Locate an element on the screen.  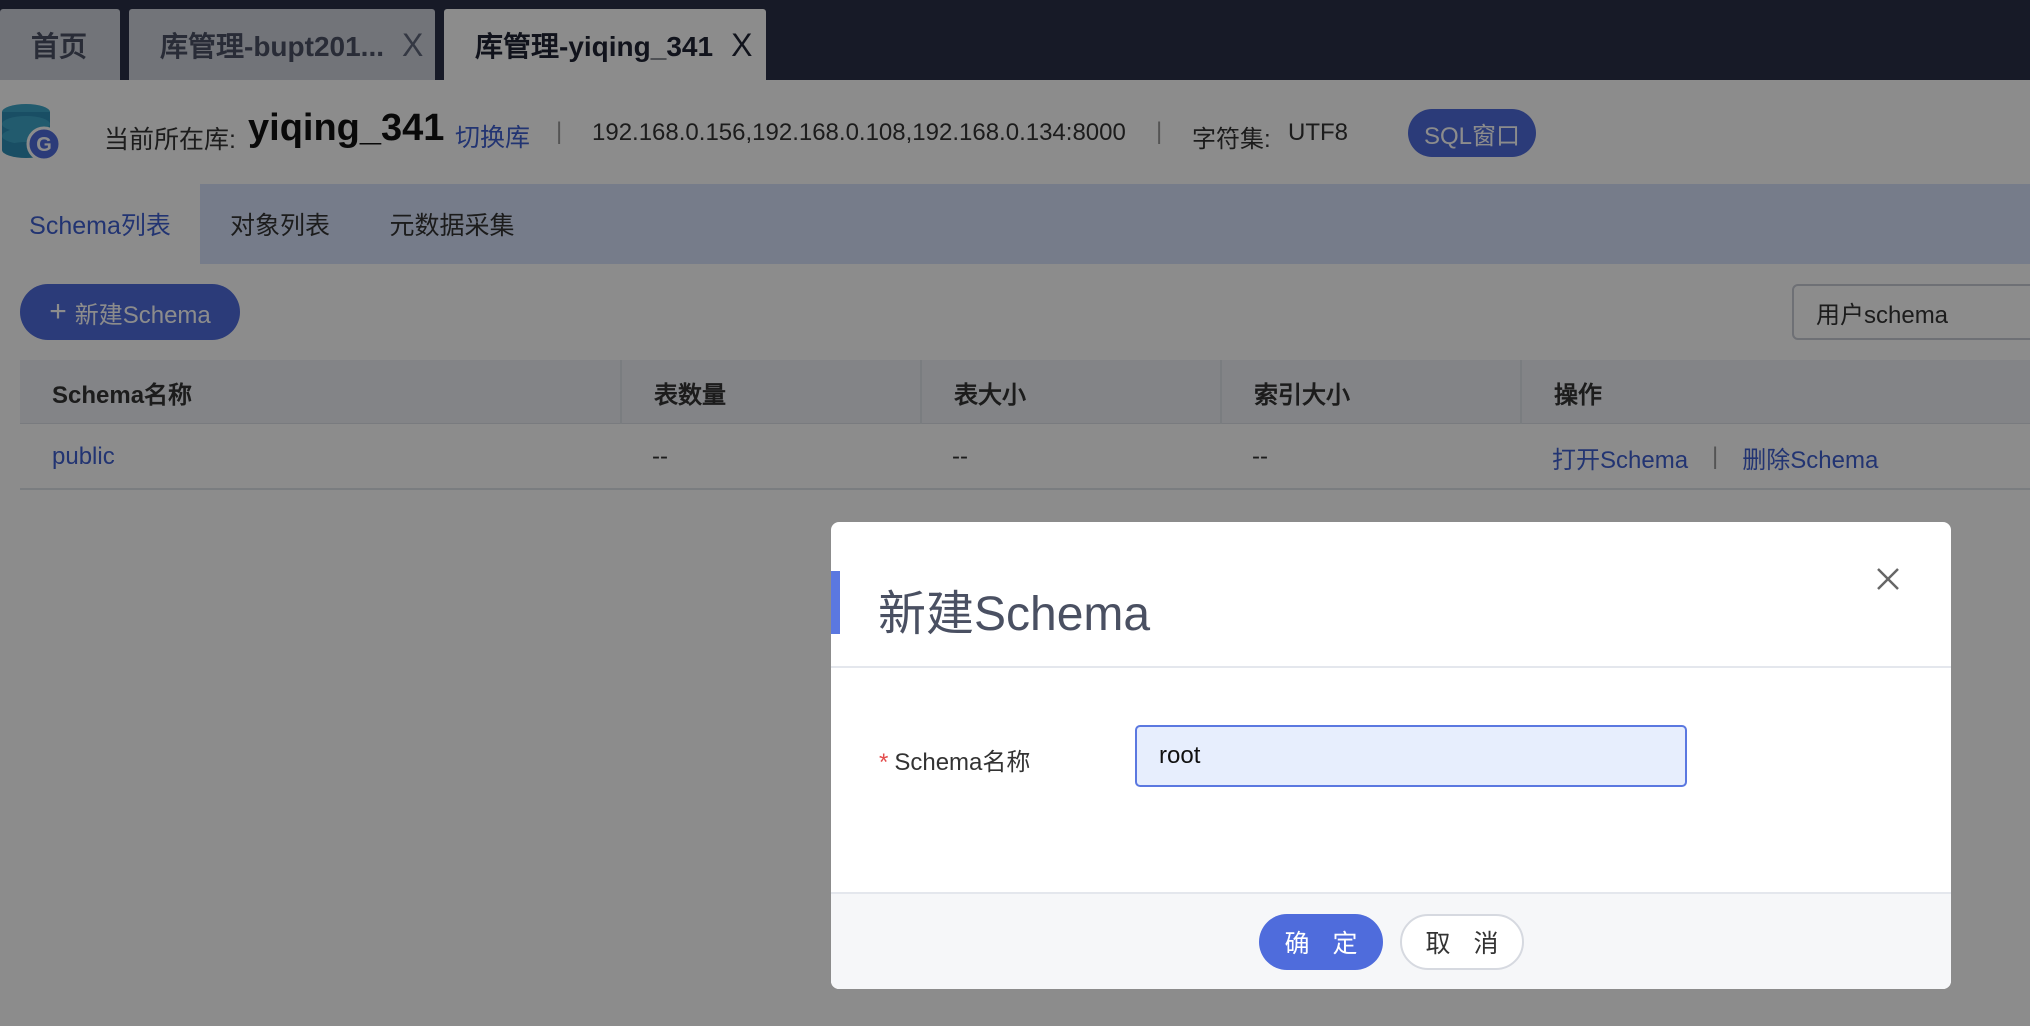
schema-name-label-text: Schema名称 is located at coordinates (962, 762).